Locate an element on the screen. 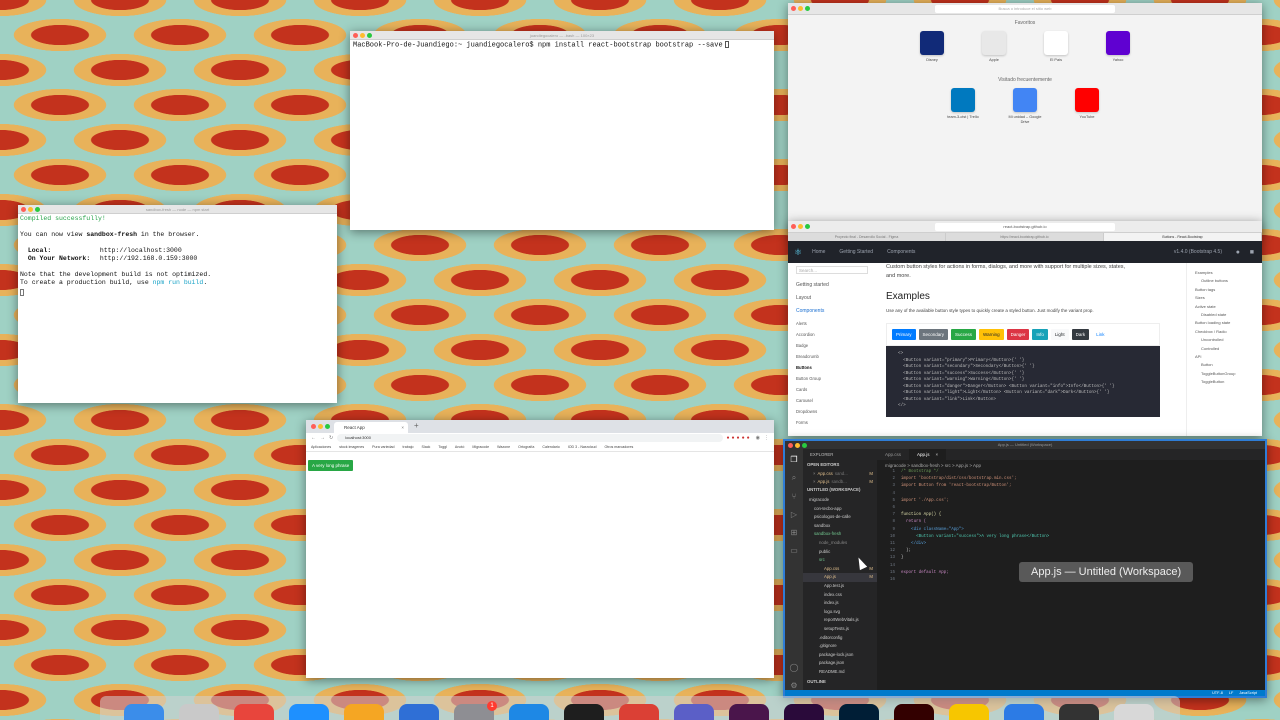 This screenshot has height=720, width=1280. chrome-menu-icon: ⋮ is located at coordinates (766, 438).